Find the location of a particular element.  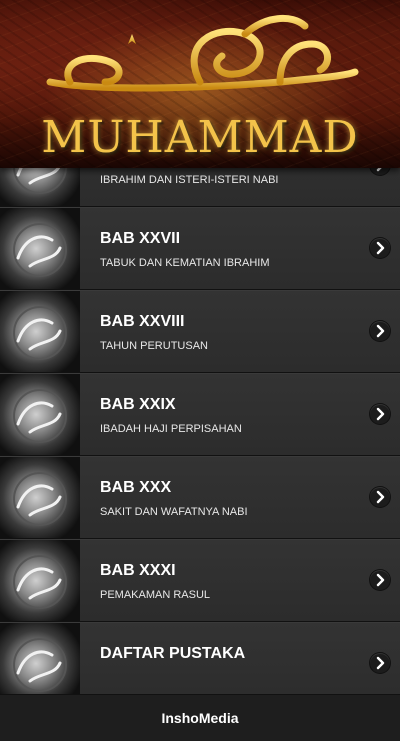

footer-label: InshoMedia is located at coordinates (200, 718).